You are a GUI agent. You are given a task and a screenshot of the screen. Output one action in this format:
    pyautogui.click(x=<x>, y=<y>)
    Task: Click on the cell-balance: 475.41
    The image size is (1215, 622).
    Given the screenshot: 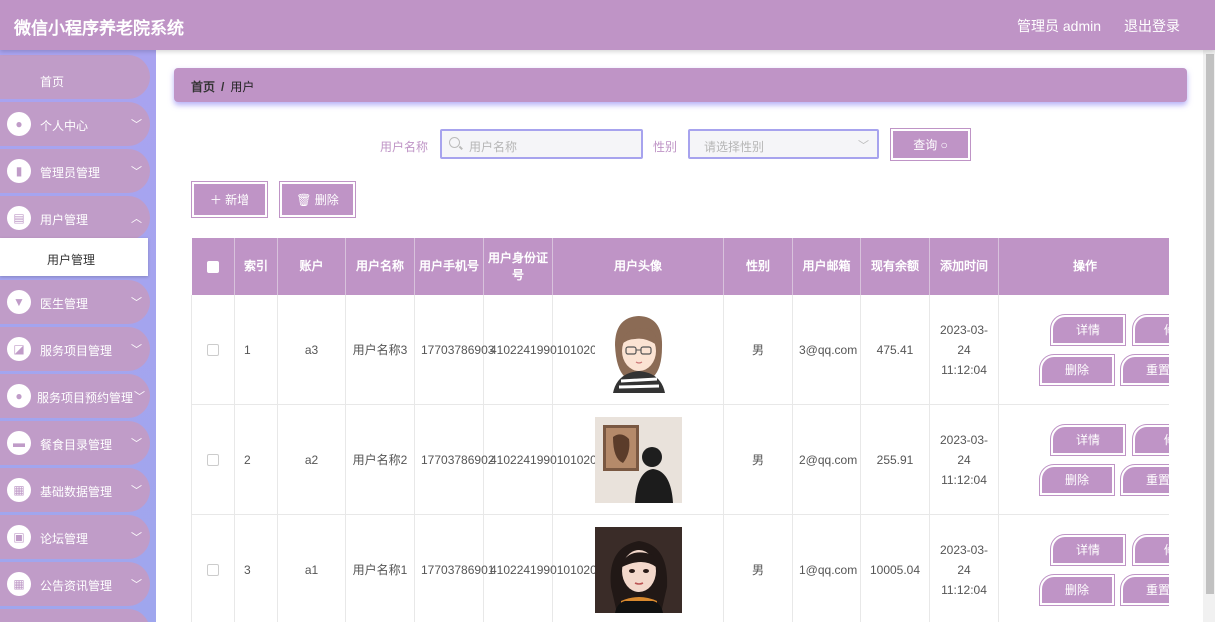 What is the action you would take?
    pyautogui.click(x=895, y=350)
    